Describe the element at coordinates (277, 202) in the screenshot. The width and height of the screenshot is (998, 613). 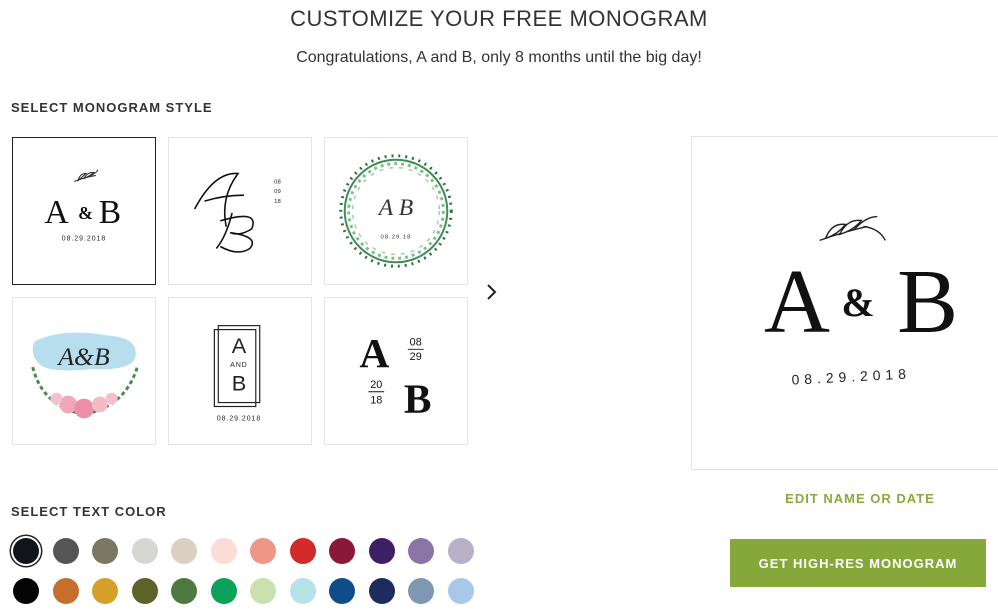
I see `date-line: 18` at that location.